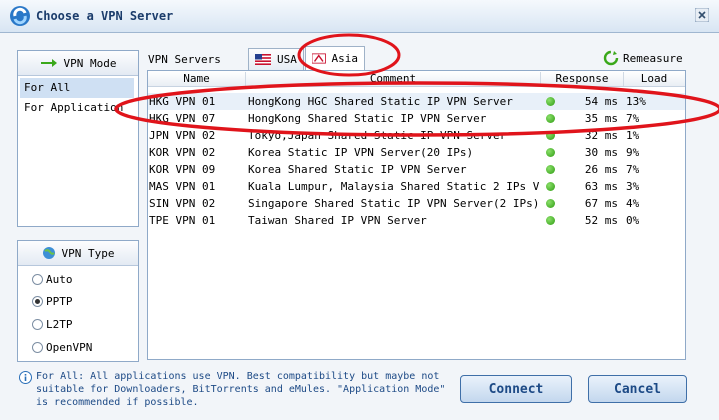  What do you see at coordinates (359, 16) in the screenshot?
I see `title-bar: Choose a VPN Server` at bounding box center [359, 16].